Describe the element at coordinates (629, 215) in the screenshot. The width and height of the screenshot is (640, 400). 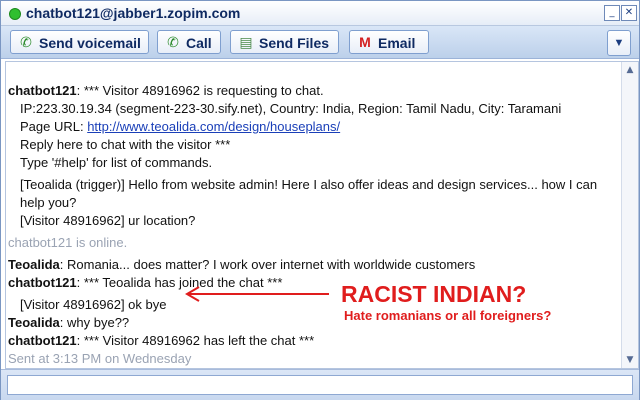
I see `chat-scrollbar: ▲ ▼` at that location.